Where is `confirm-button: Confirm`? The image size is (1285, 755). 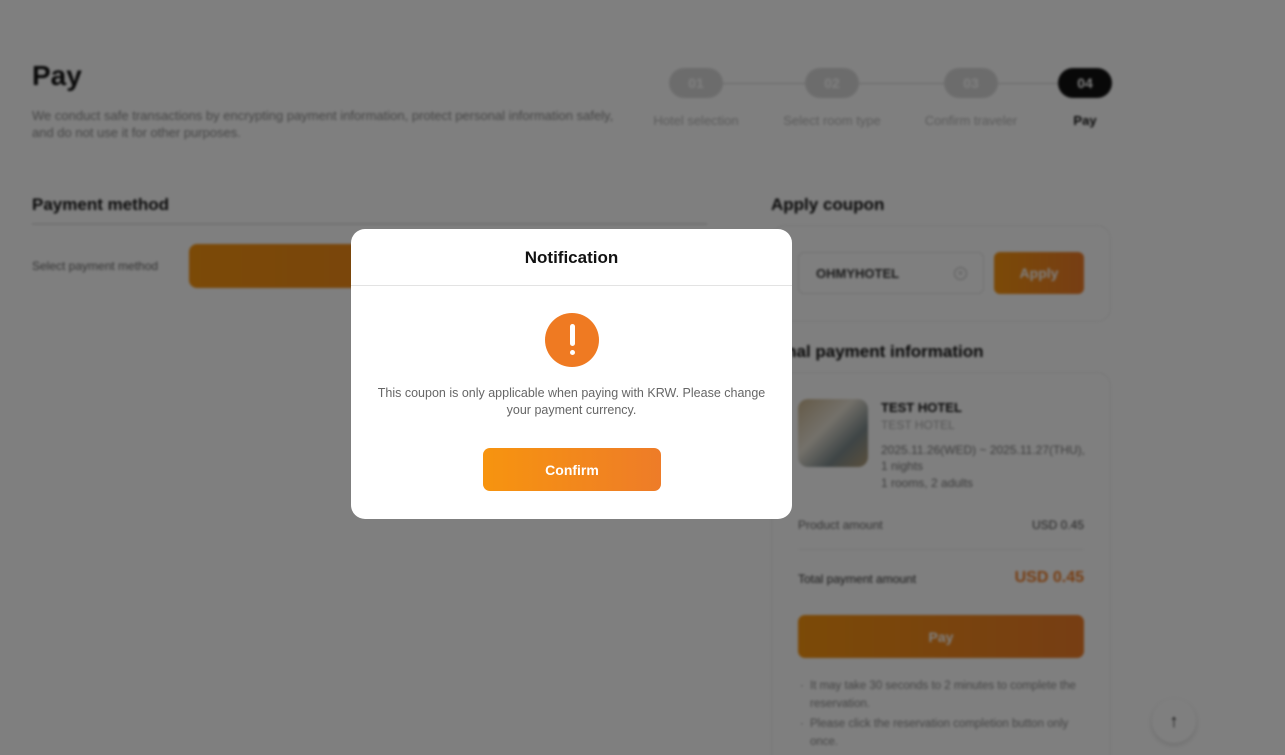
confirm-button: Confirm is located at coordinates (572, 469).